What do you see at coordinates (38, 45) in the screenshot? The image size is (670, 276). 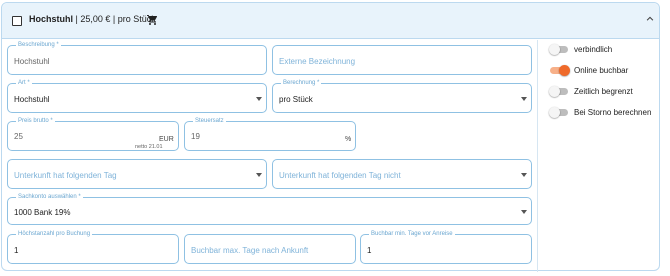 I see `beschreibung-label: Beschreibung *` at bounding box center [38, 45].